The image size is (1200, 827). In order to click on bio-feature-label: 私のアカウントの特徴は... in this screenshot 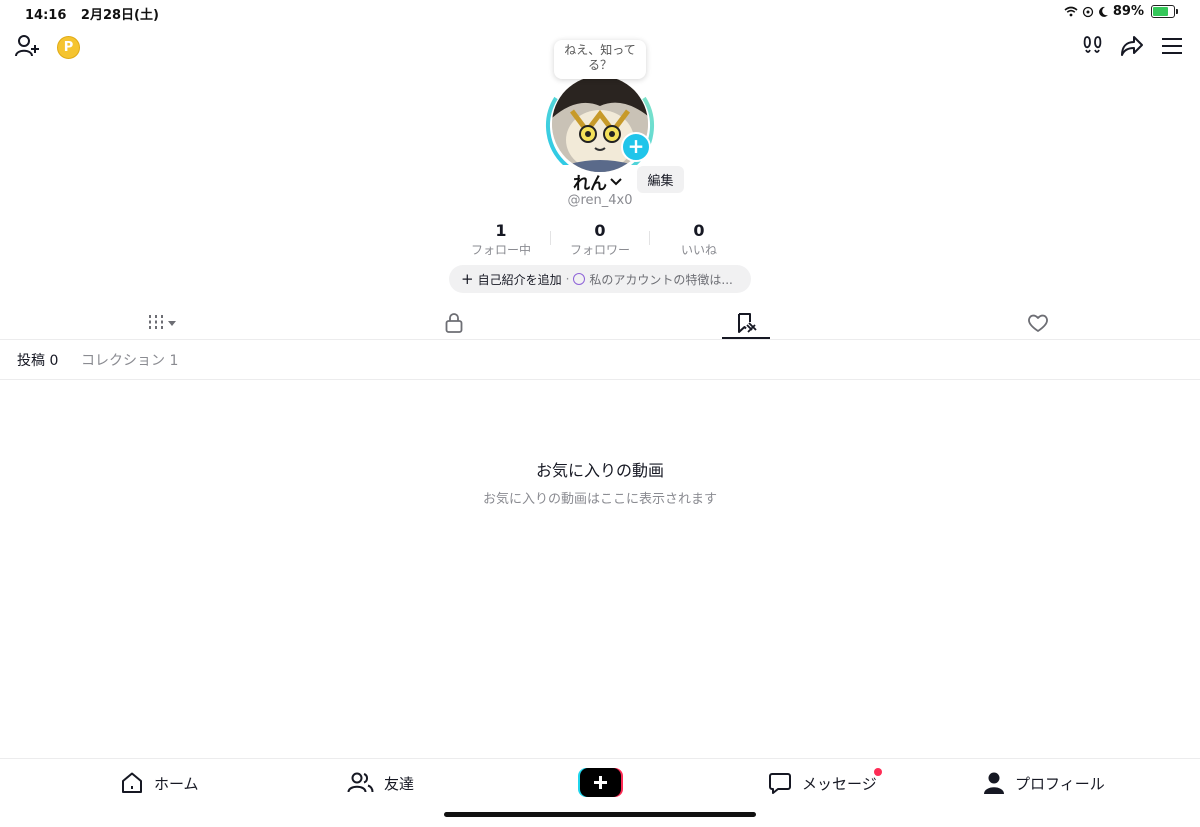, I will do `click(661, 279)`.